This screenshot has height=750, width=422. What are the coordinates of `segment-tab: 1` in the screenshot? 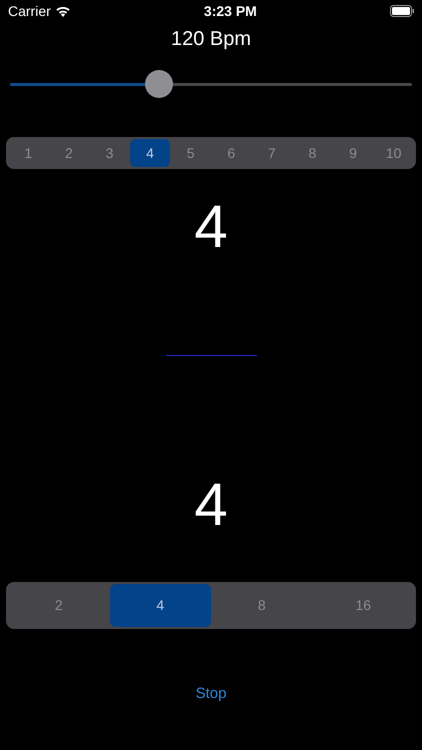 It's located at (28, 153).